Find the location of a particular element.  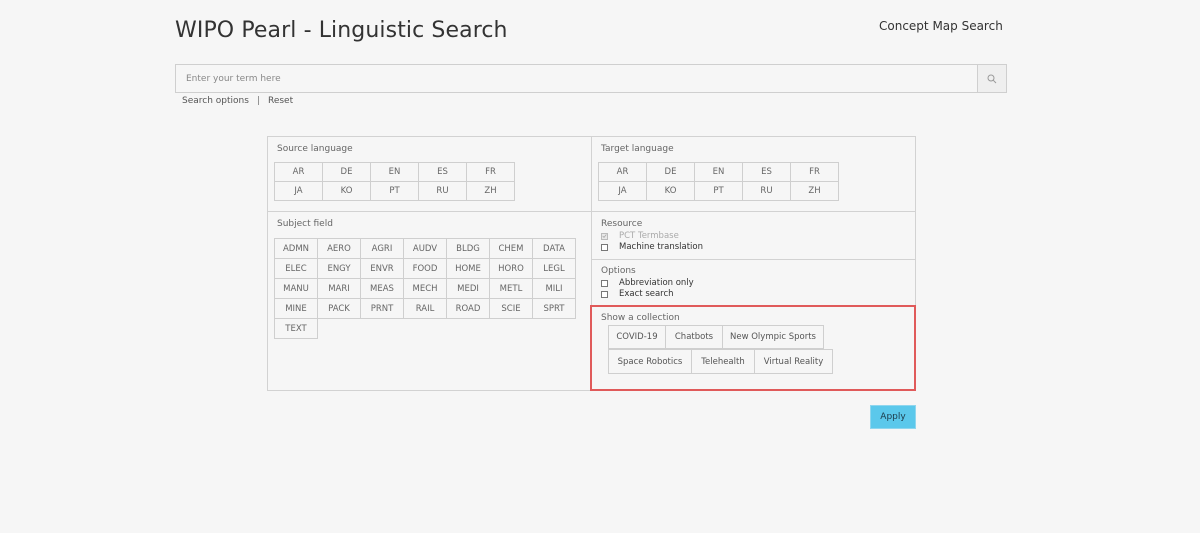

subject-food: FOOD is located at coordinates (425, 269).